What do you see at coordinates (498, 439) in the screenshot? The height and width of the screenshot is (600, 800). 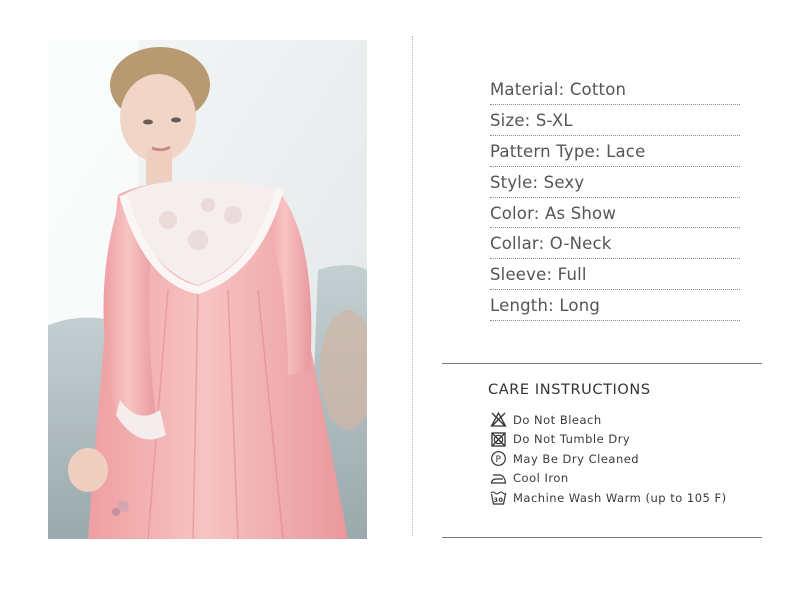 I see `do-not-tumble-dry-icon` at bounding box center [498, 439].